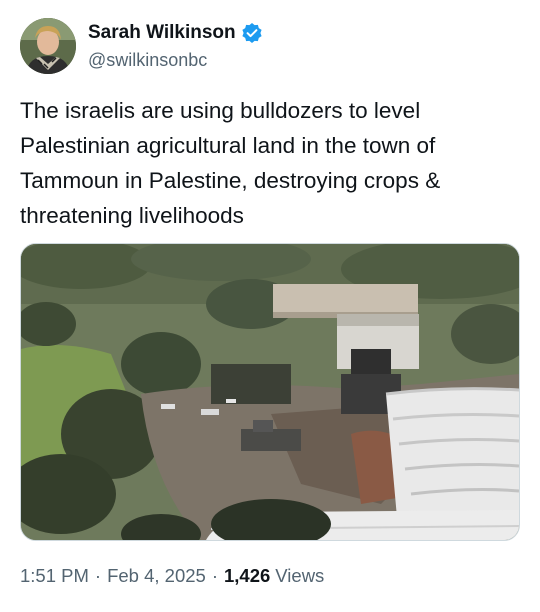 The image size is (540, 612). I want to click on tweet-time: 1:51 PM, so click(54, 576).